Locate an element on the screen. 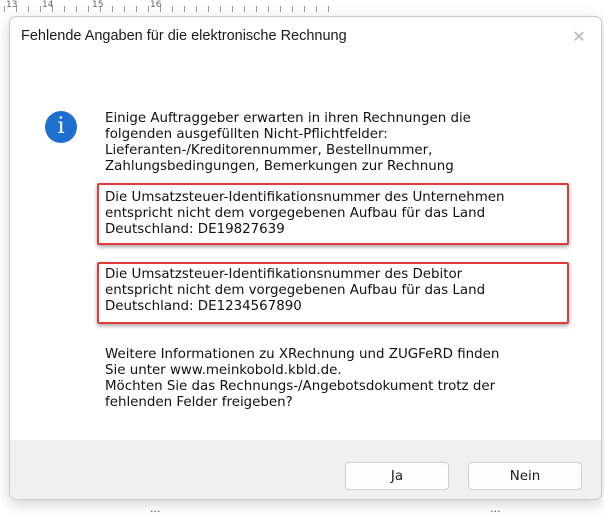 The width and height of the screenshot is (604, 515). no-button: Nein is located at coordinates (525, 476).